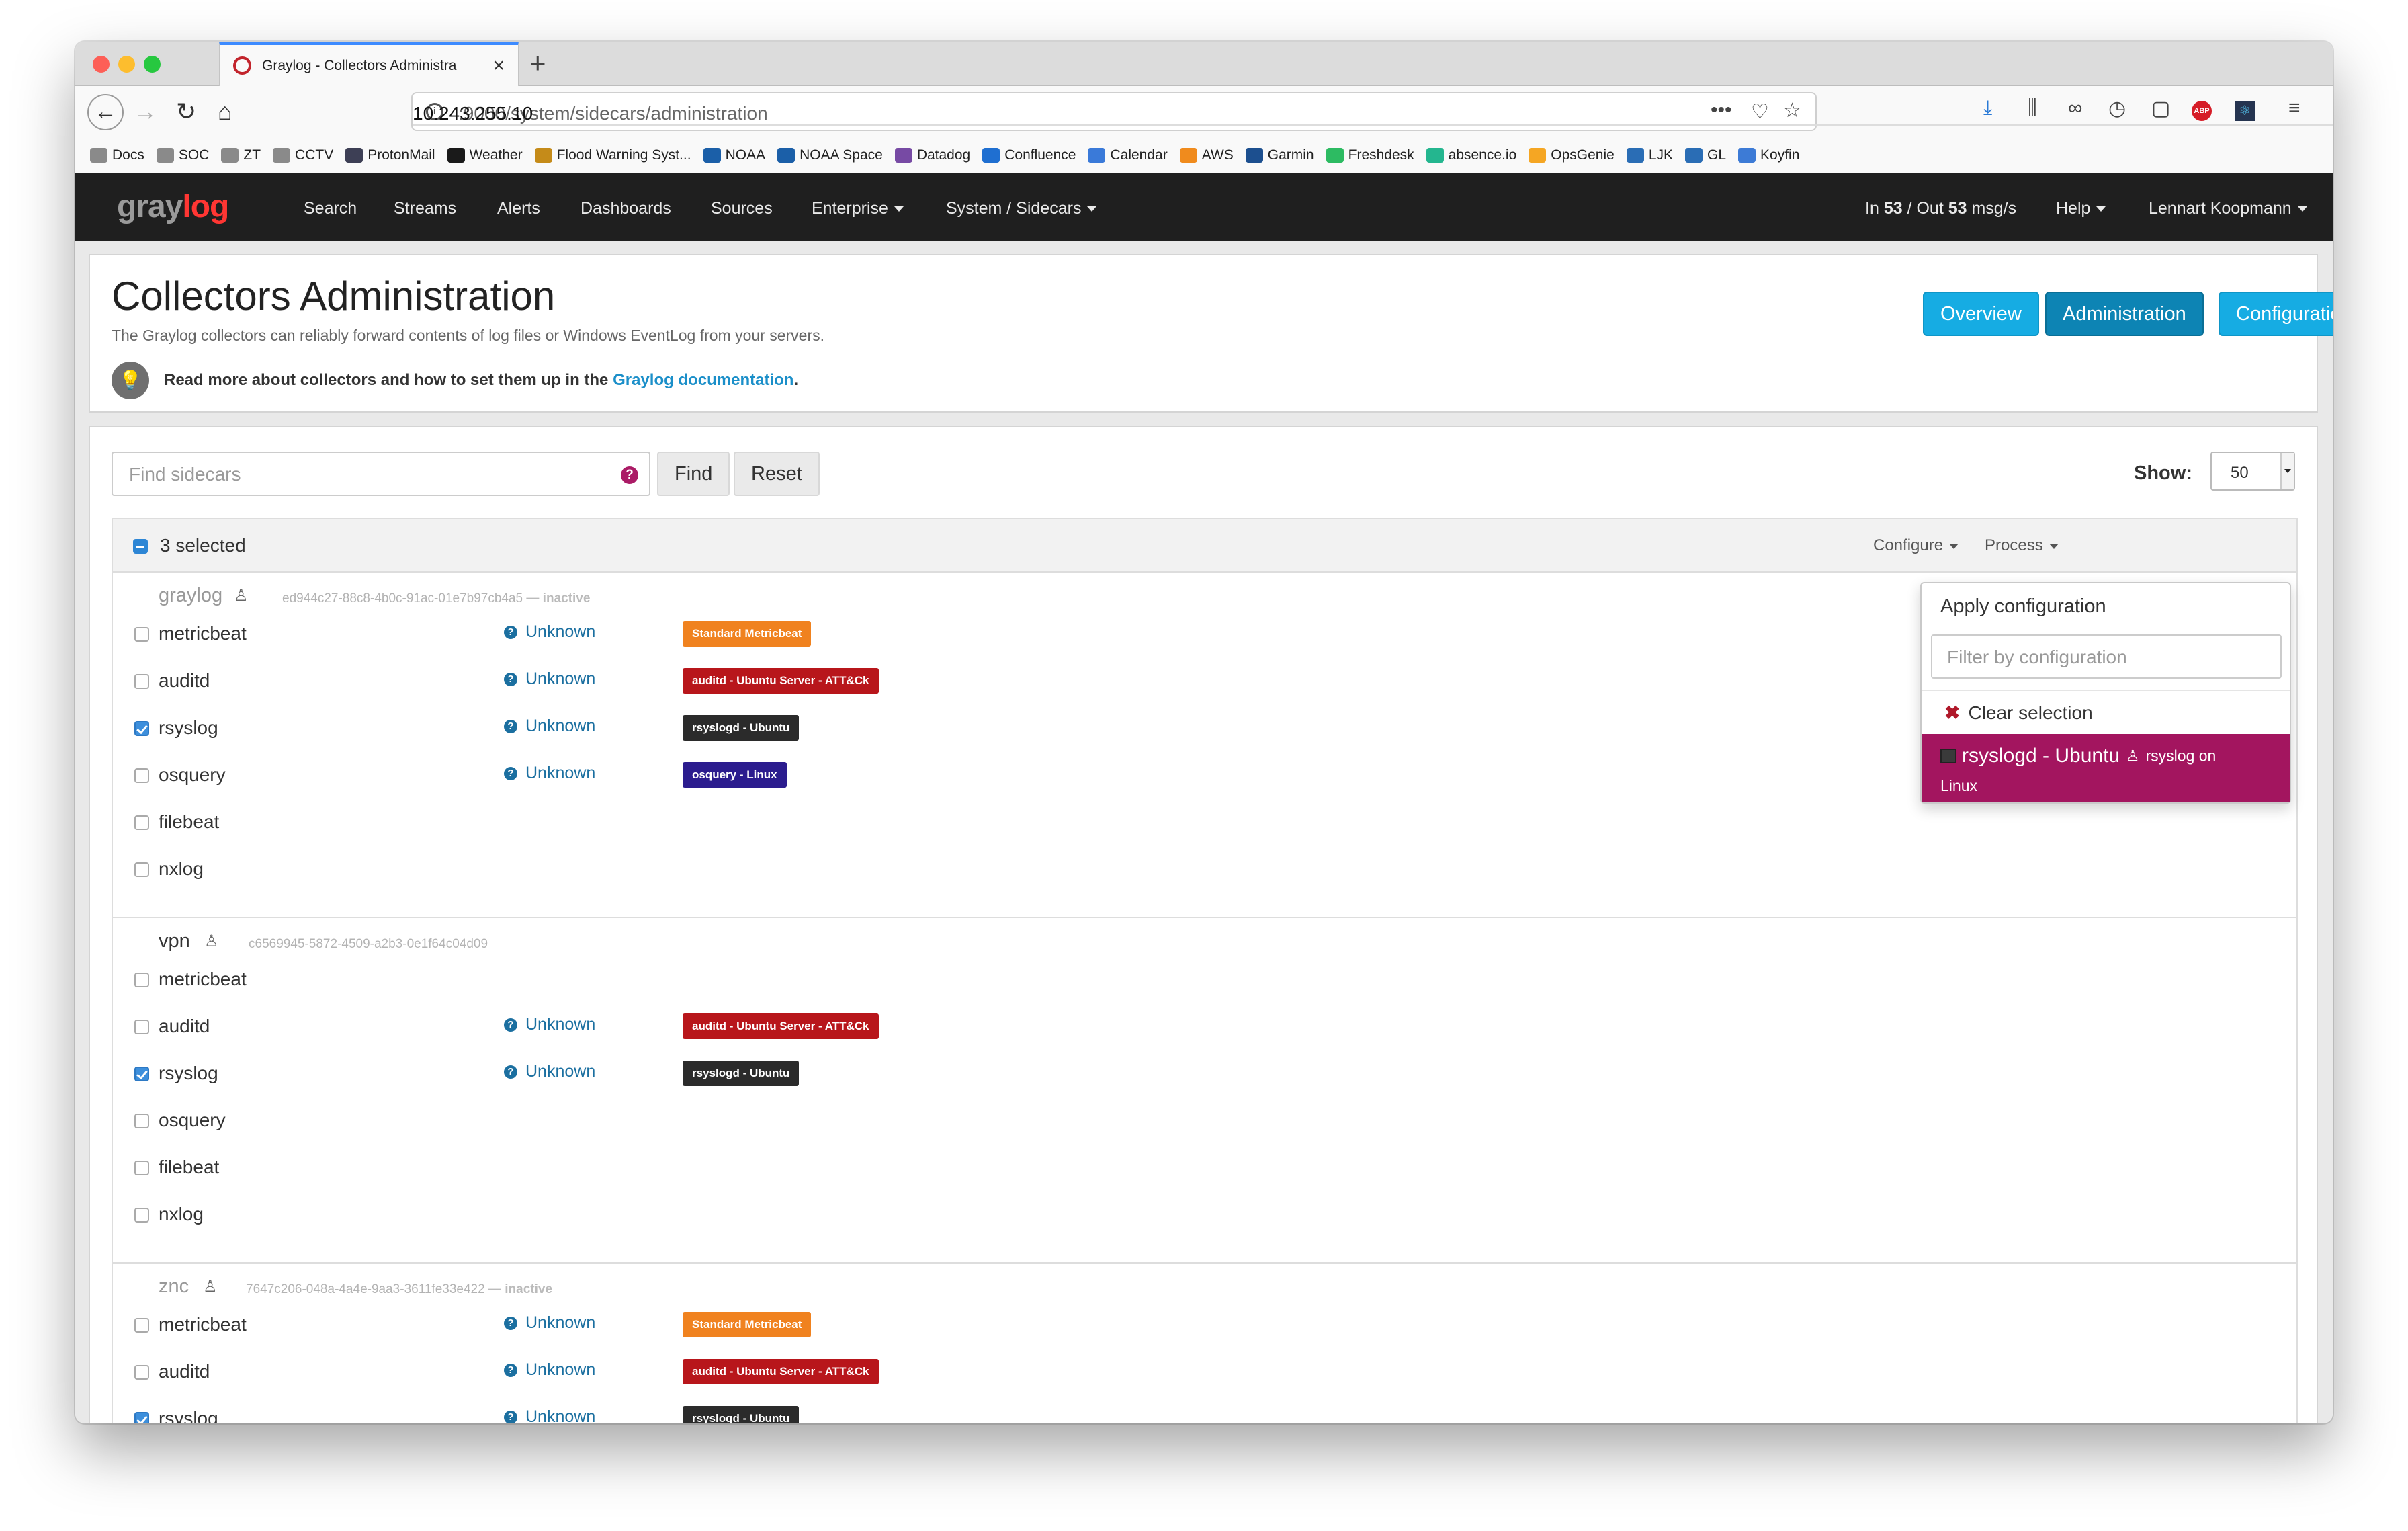  What do you see at coordinates (2106, 657) in the screenshot?
I see `filter-configuration-input: Filter by configuration` at bounding box center [2106, 657].